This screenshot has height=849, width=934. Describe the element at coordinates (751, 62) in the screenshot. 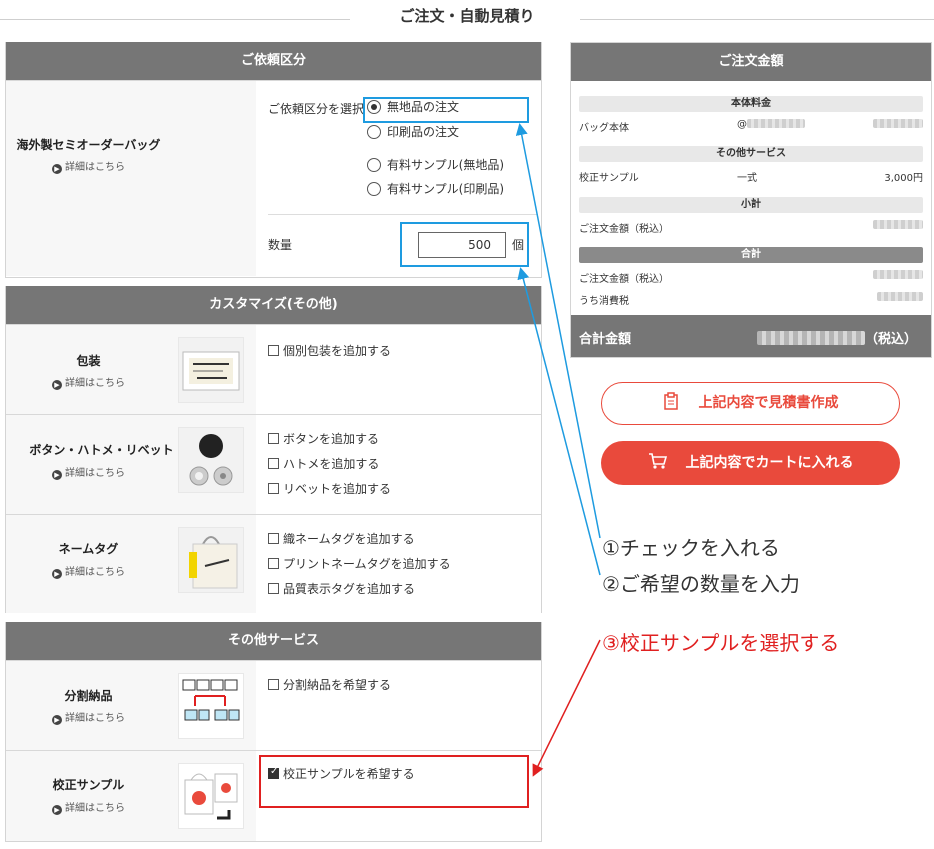

I see `summary-header: ご注文金額` at that location.